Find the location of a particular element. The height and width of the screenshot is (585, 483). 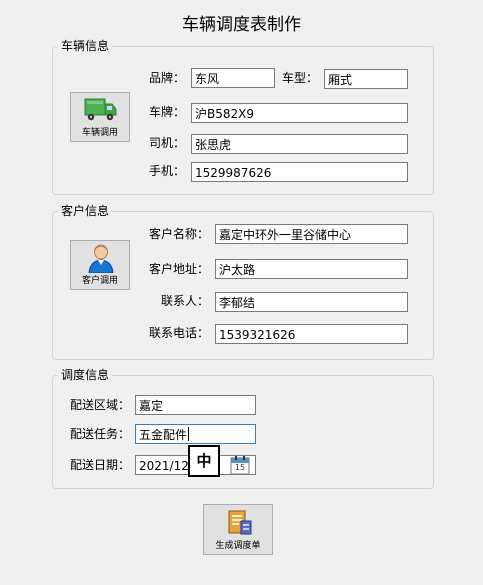

delivery-task-label: 配送任务： is located at coordinates (100, 434).